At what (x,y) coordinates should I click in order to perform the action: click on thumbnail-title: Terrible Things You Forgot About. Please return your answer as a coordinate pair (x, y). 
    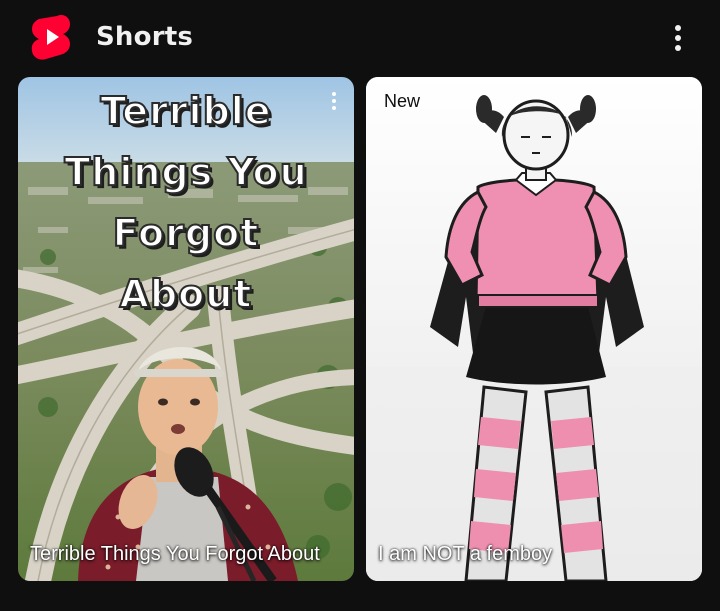
    Looking at the image, I should click on (185, 202).